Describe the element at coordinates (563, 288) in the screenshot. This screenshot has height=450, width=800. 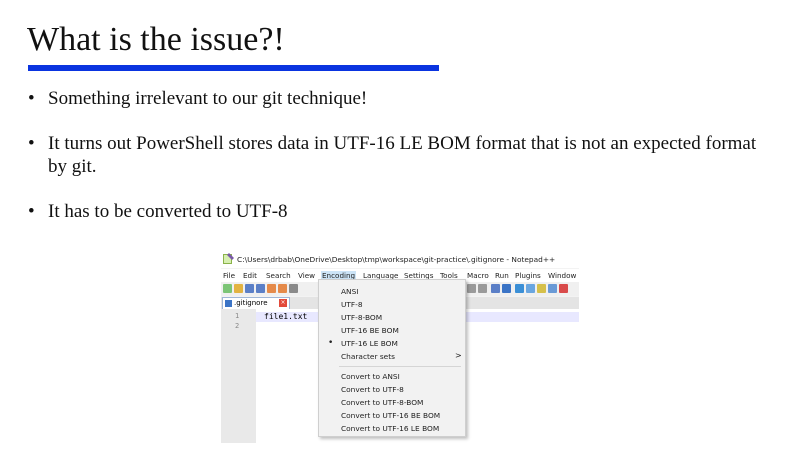
I see `record-macro-icon` at that location.